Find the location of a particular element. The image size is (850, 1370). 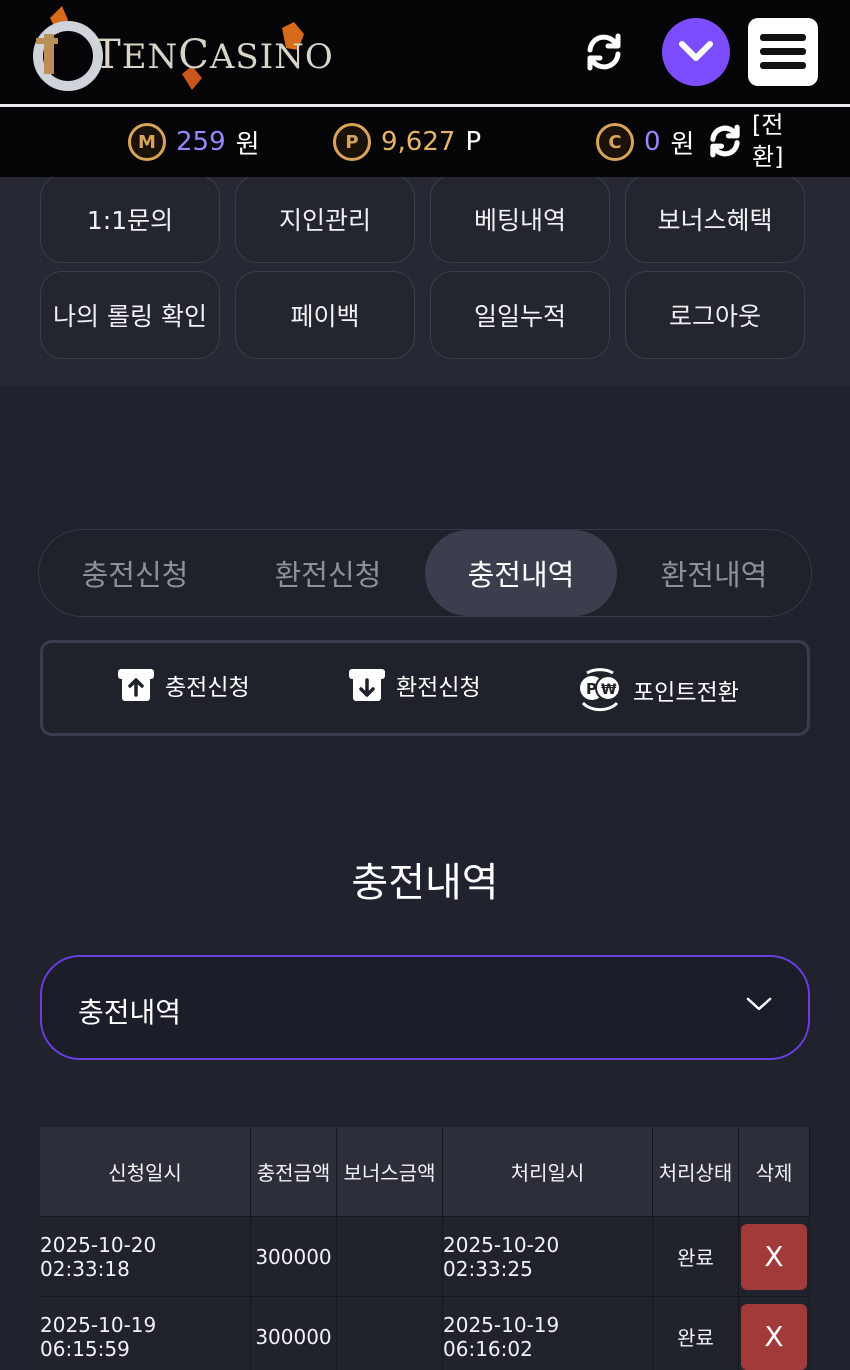

convert-label: [전환] is located at coordinates (768, 141).